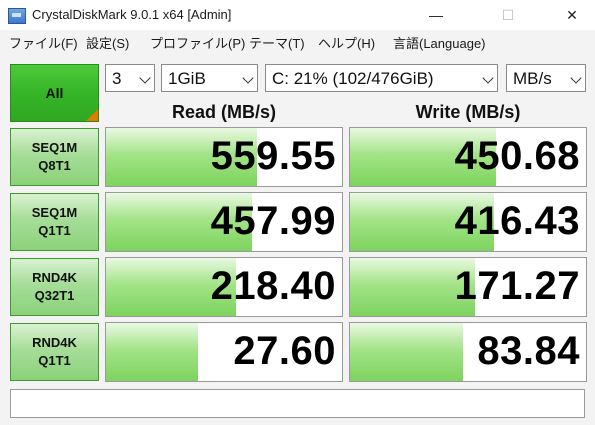 This screenshot has width=595, height=425. Describe the element at coordinates (54, 352) in the screenshot. I see `test-button-rnd4k-q1t1: RND4K Q1T1` at that location.